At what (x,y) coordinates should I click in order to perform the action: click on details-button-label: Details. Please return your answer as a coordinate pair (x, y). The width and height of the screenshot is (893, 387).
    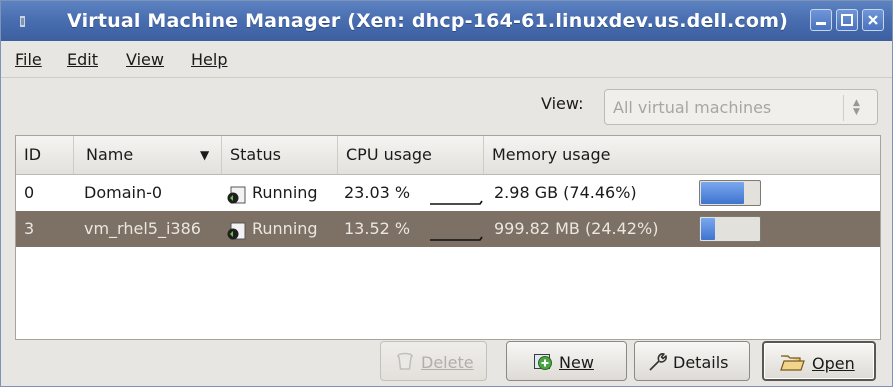
    Looking at the image, I should click on (701, 362).